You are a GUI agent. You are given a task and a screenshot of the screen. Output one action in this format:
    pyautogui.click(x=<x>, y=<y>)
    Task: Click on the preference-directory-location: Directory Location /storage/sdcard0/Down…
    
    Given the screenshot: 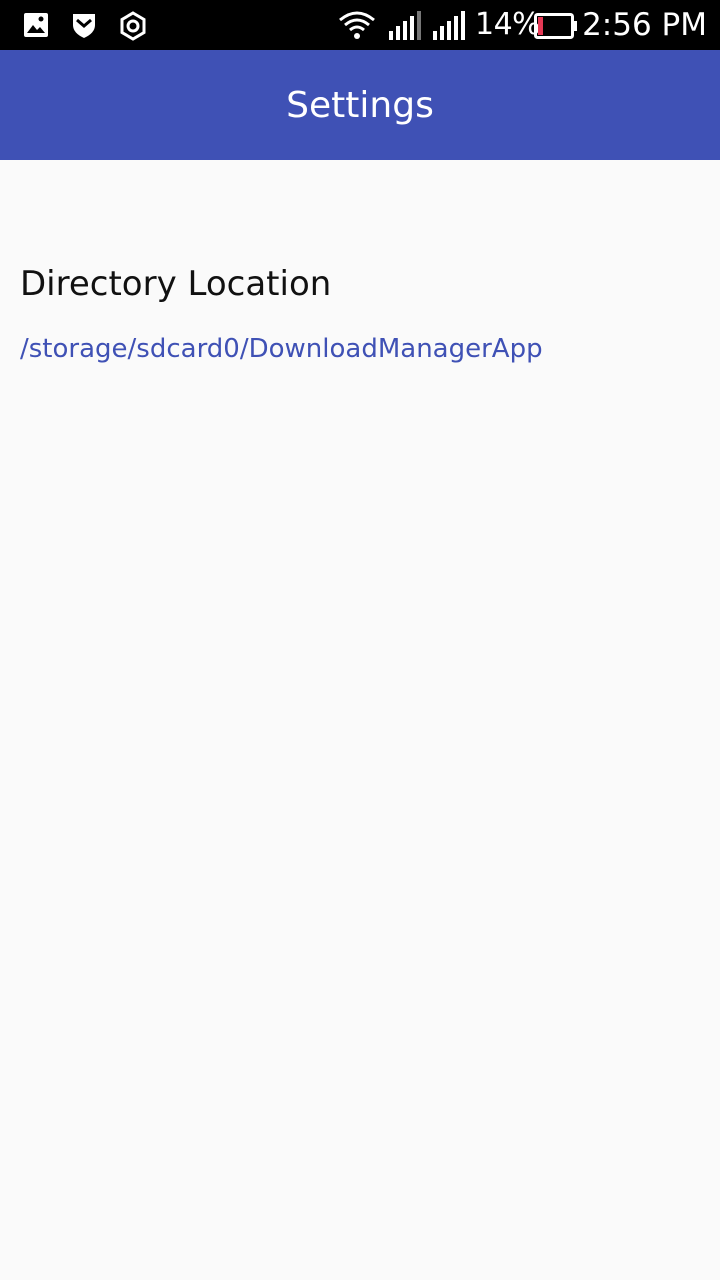 What is the action you would take?
    pyautogui.click(x=360, y=315)
    